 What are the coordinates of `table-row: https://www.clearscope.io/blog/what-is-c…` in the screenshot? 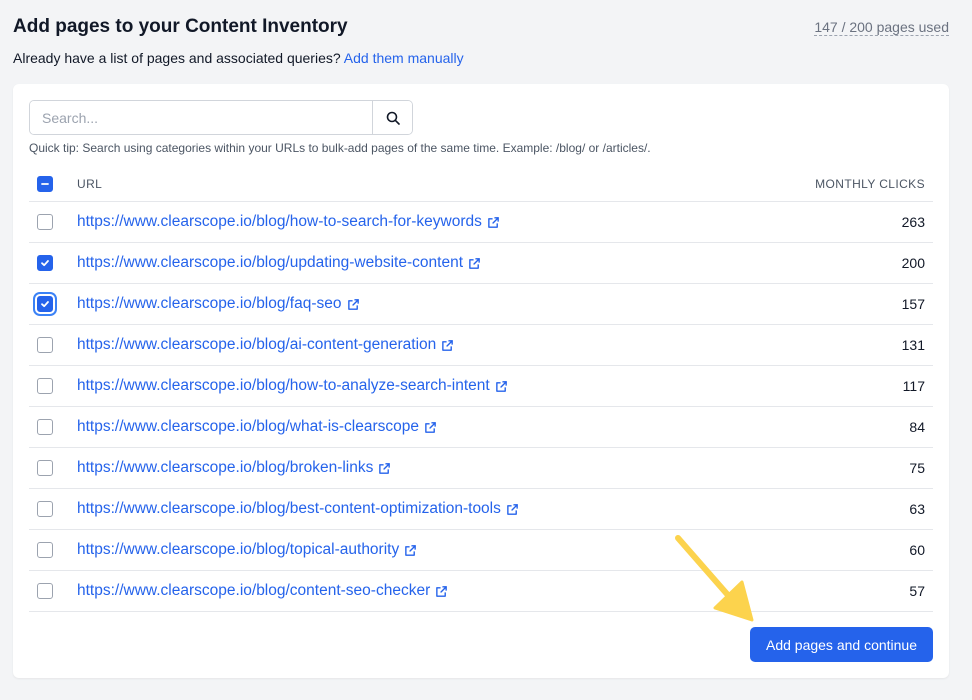 It's located at (481, 427).